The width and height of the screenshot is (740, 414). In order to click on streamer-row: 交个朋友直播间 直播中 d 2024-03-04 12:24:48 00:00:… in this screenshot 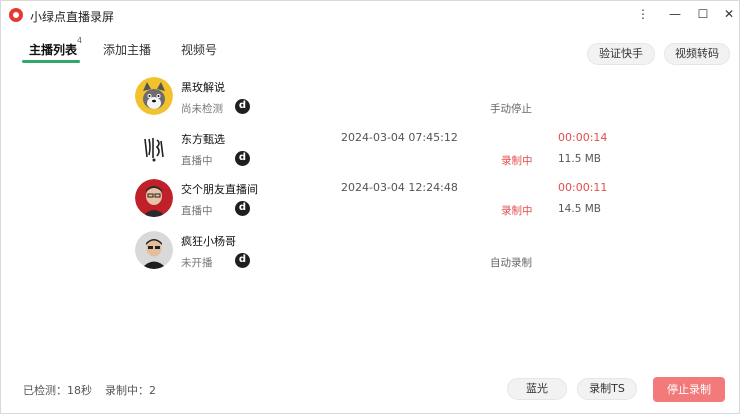, I will do `click(371, 202)`.